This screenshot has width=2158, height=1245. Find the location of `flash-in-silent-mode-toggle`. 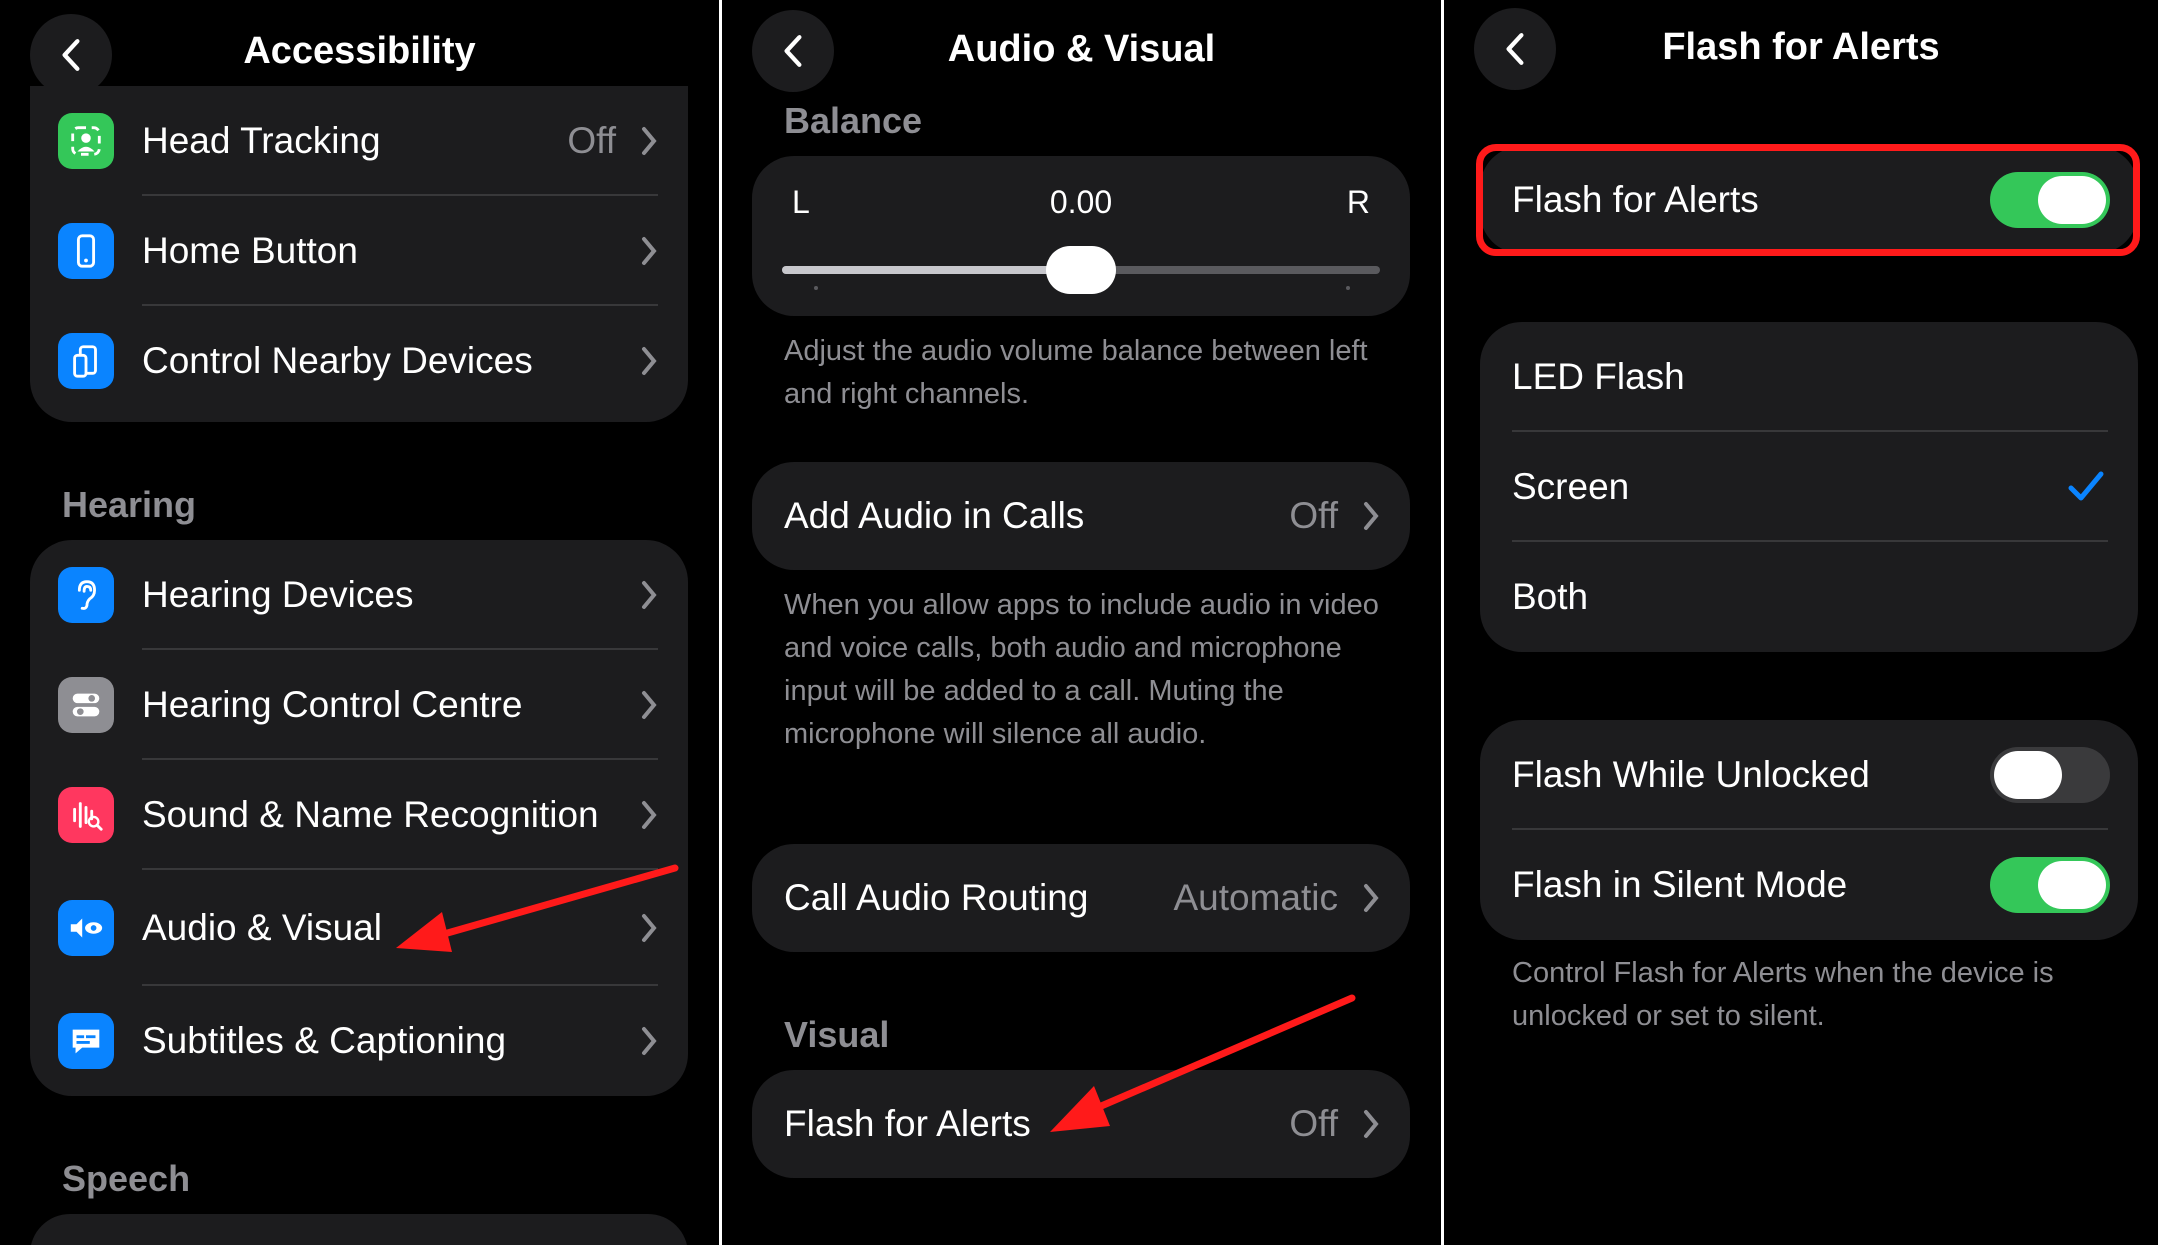

flash-in-silent-mode-toggle is located at coordinates (2050, 885).